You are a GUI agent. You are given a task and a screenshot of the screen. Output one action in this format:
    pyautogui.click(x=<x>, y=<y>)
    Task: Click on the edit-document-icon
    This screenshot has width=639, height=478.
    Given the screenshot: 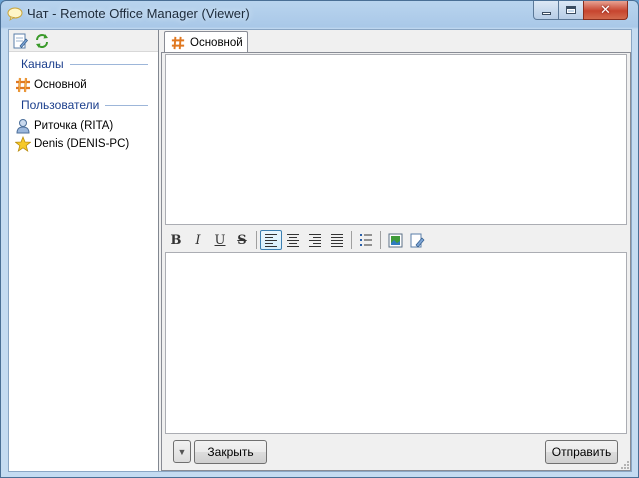 What is the action you would take?
    pyautogui.click(x=20, y=41)
    